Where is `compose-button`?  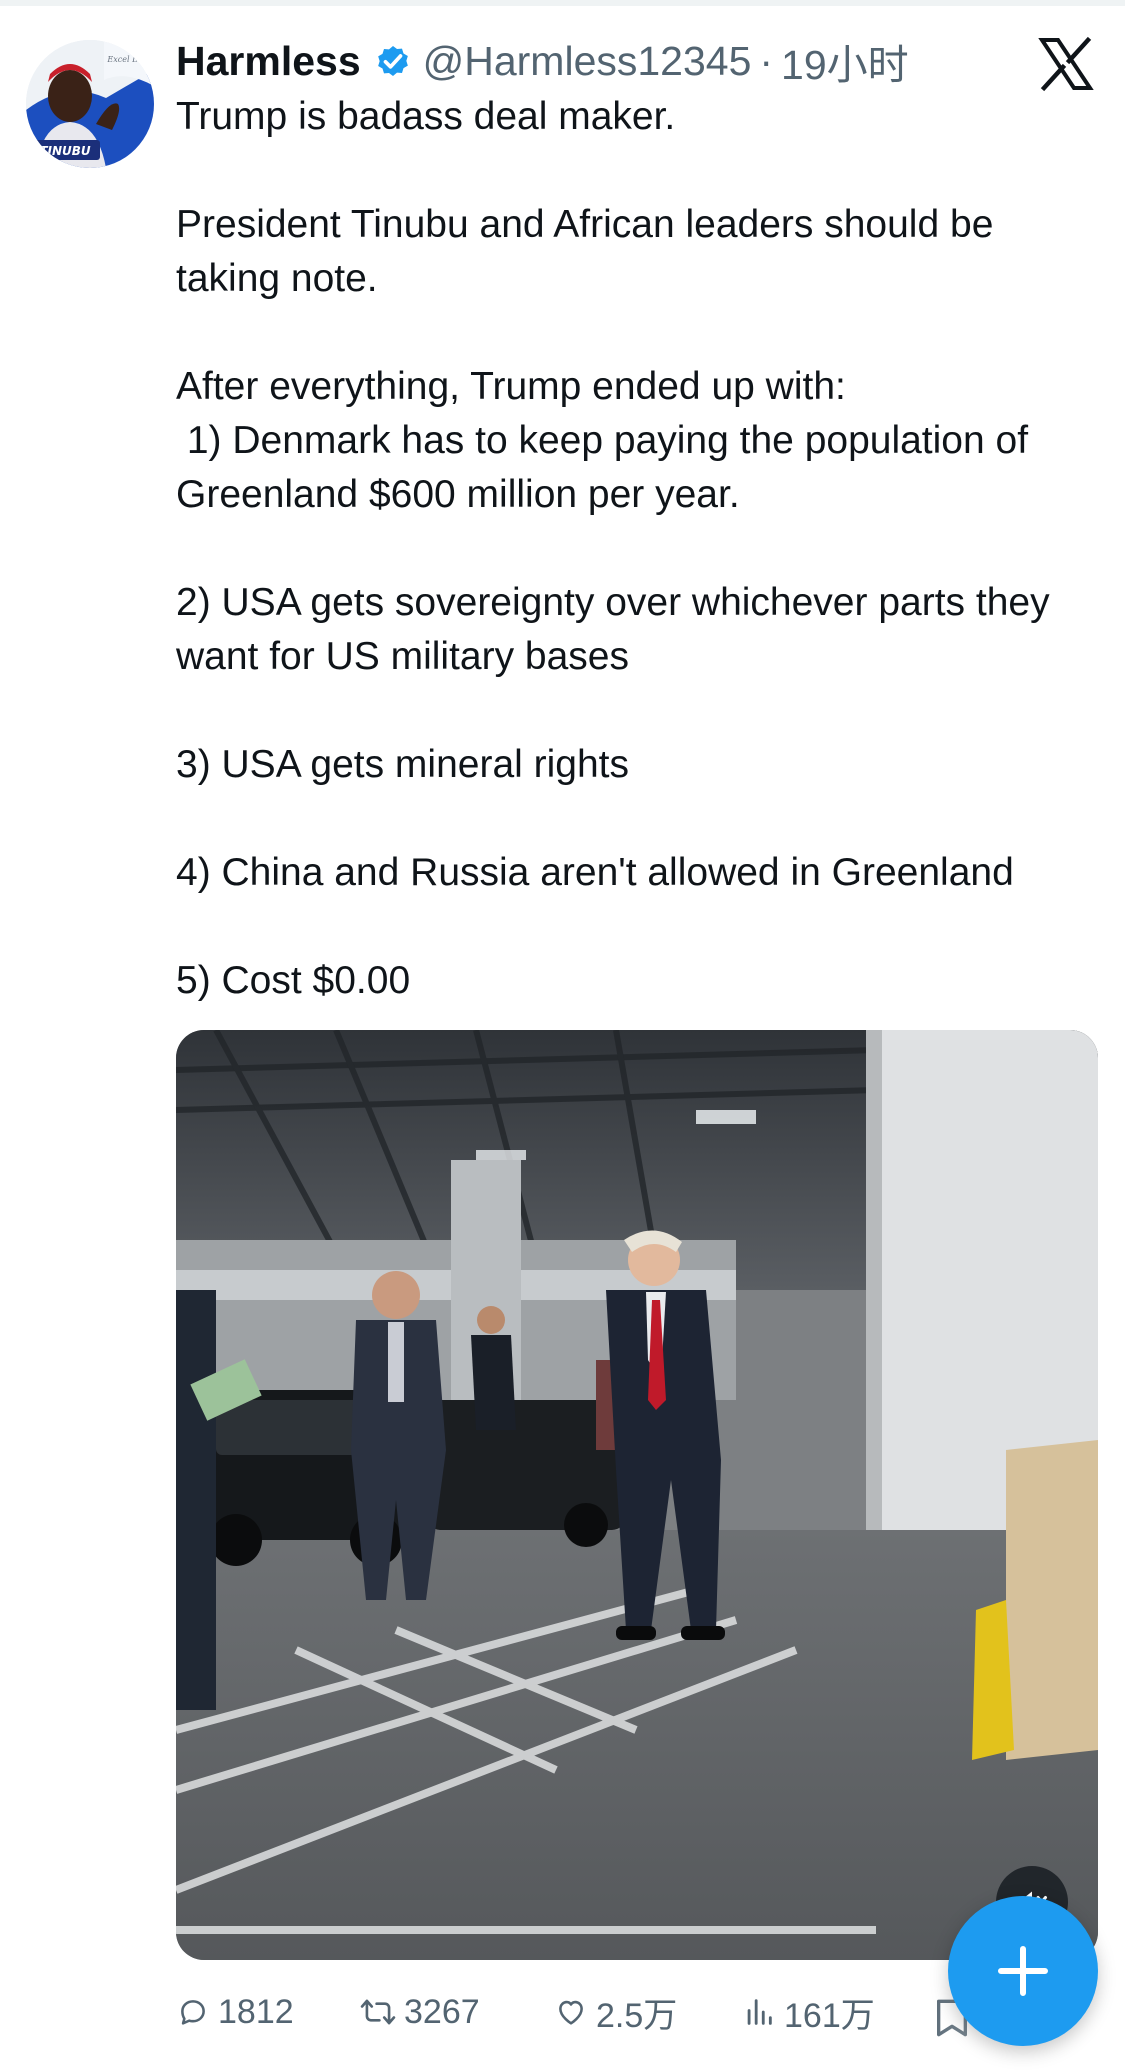 compose-button is located at coordinates (1023, 1971).